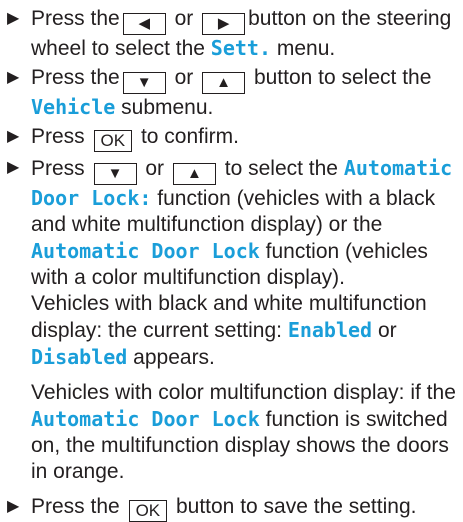  What do you see at coordinates (281, 168) in the screenshot?
I see `step-text: to select the` at bounding box center [281, 168].